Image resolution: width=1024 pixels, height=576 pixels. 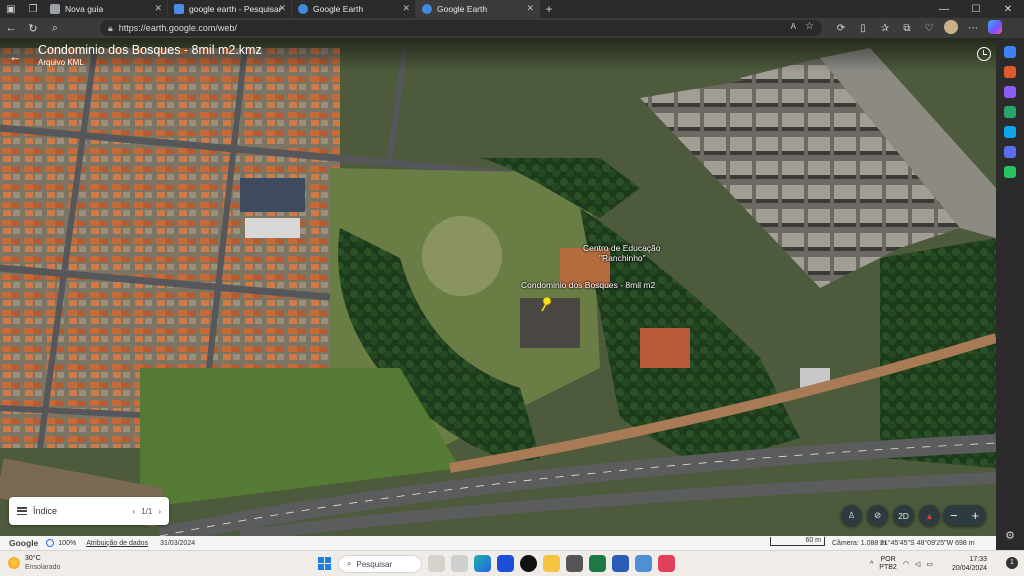 I want to click on tab-0: Nova guia ✕, so click(x=106, y=9).